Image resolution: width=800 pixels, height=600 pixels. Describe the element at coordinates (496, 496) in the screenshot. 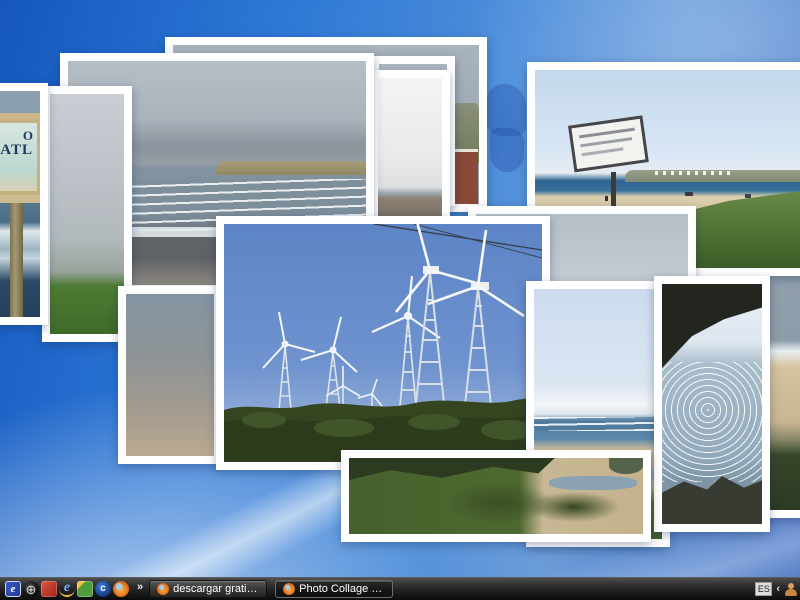

I see `photo-dune-bushes-pool` at that location.